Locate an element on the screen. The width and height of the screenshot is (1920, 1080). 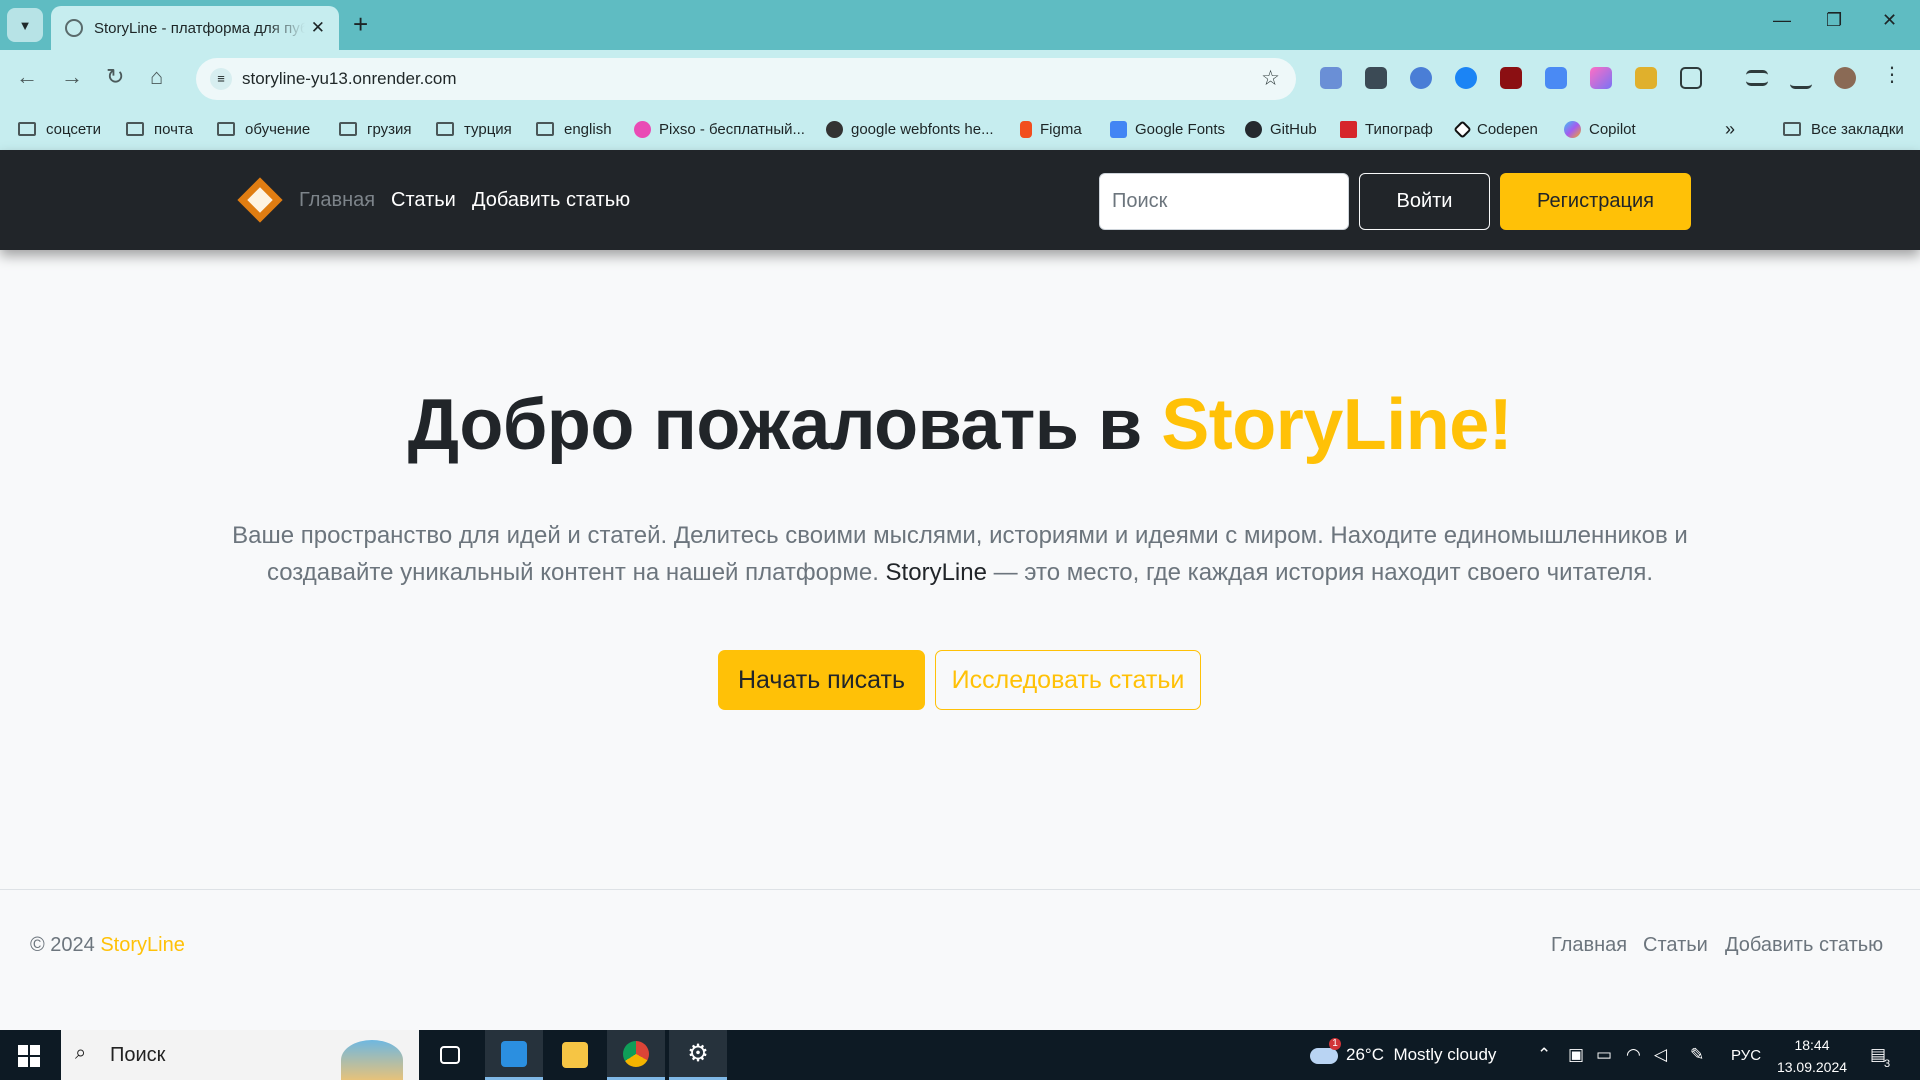
bookmark-folder: грузия is located at coordinates (375, 129).